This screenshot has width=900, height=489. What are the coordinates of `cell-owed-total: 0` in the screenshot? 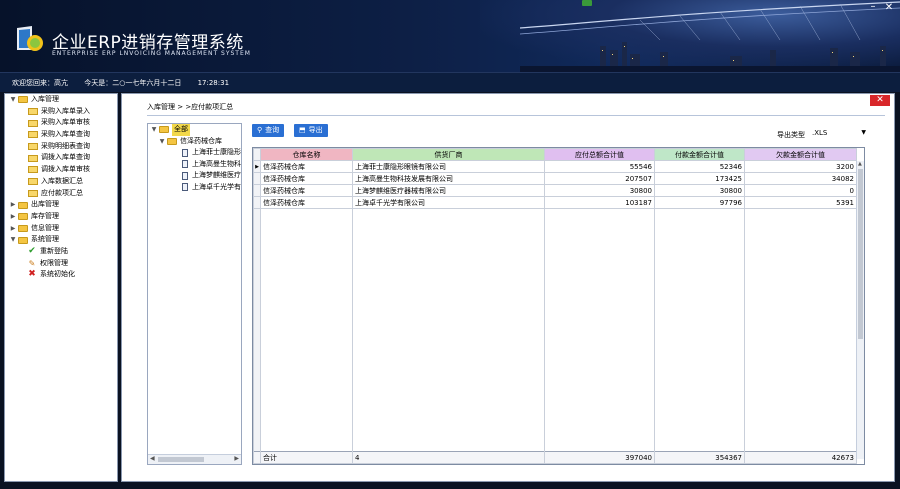 It's located at (800, 190).